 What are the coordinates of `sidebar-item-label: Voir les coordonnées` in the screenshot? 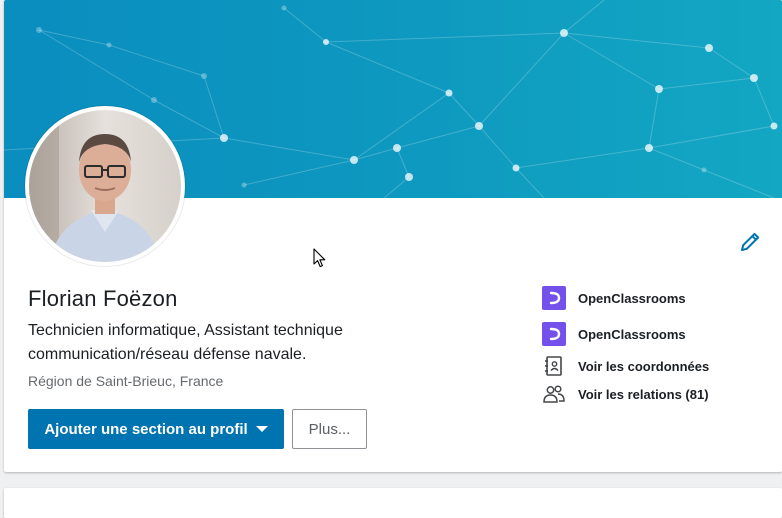 It's located at (644, 366).